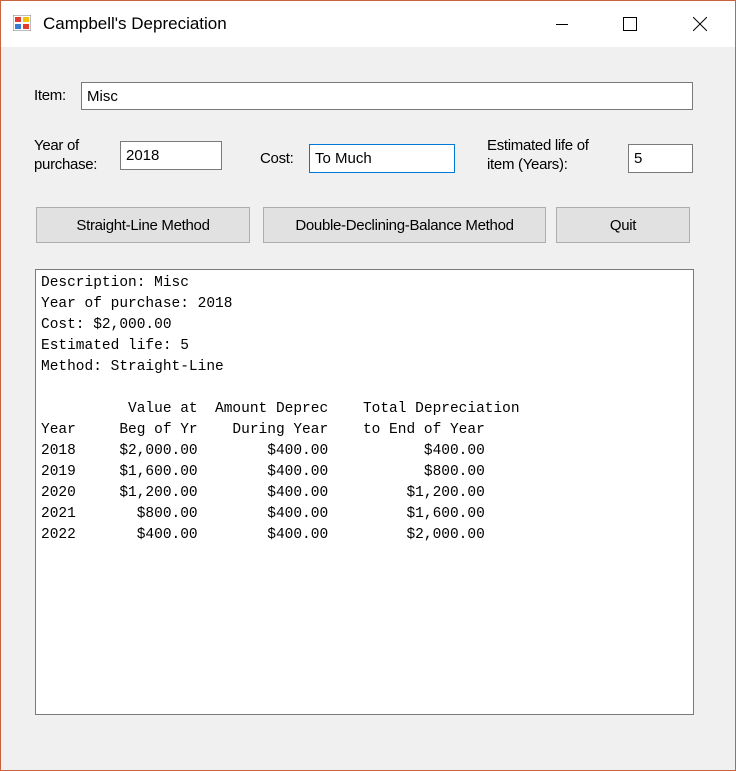  I want to click on life-label-line2: item (Years):, so click(527, 164).